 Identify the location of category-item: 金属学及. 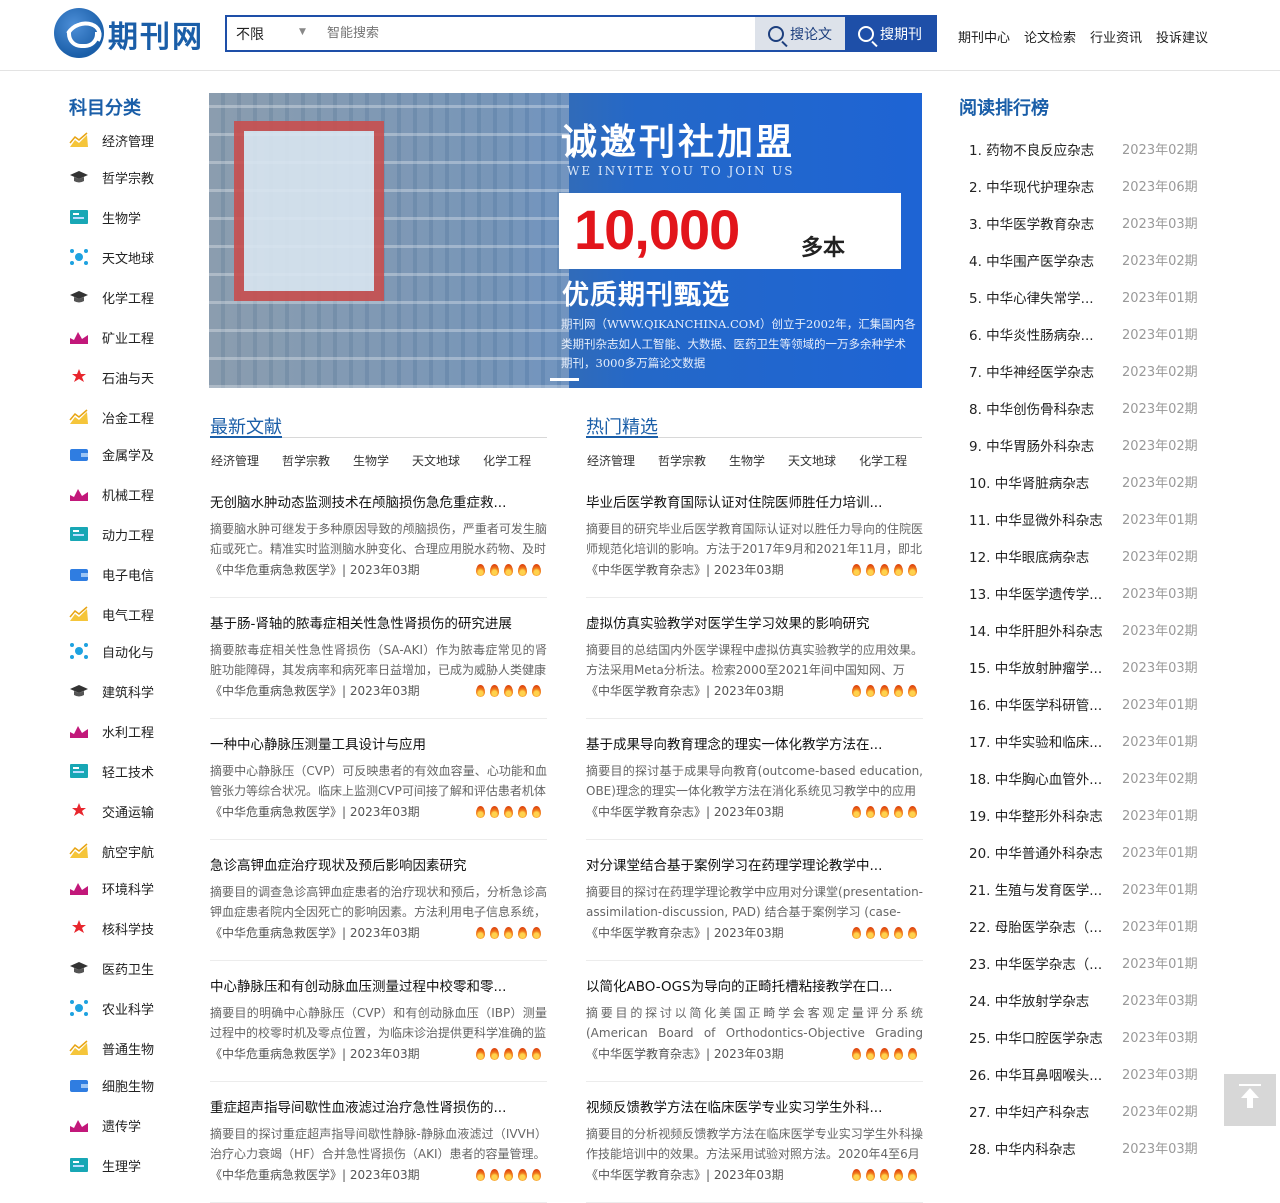
(111, 454).